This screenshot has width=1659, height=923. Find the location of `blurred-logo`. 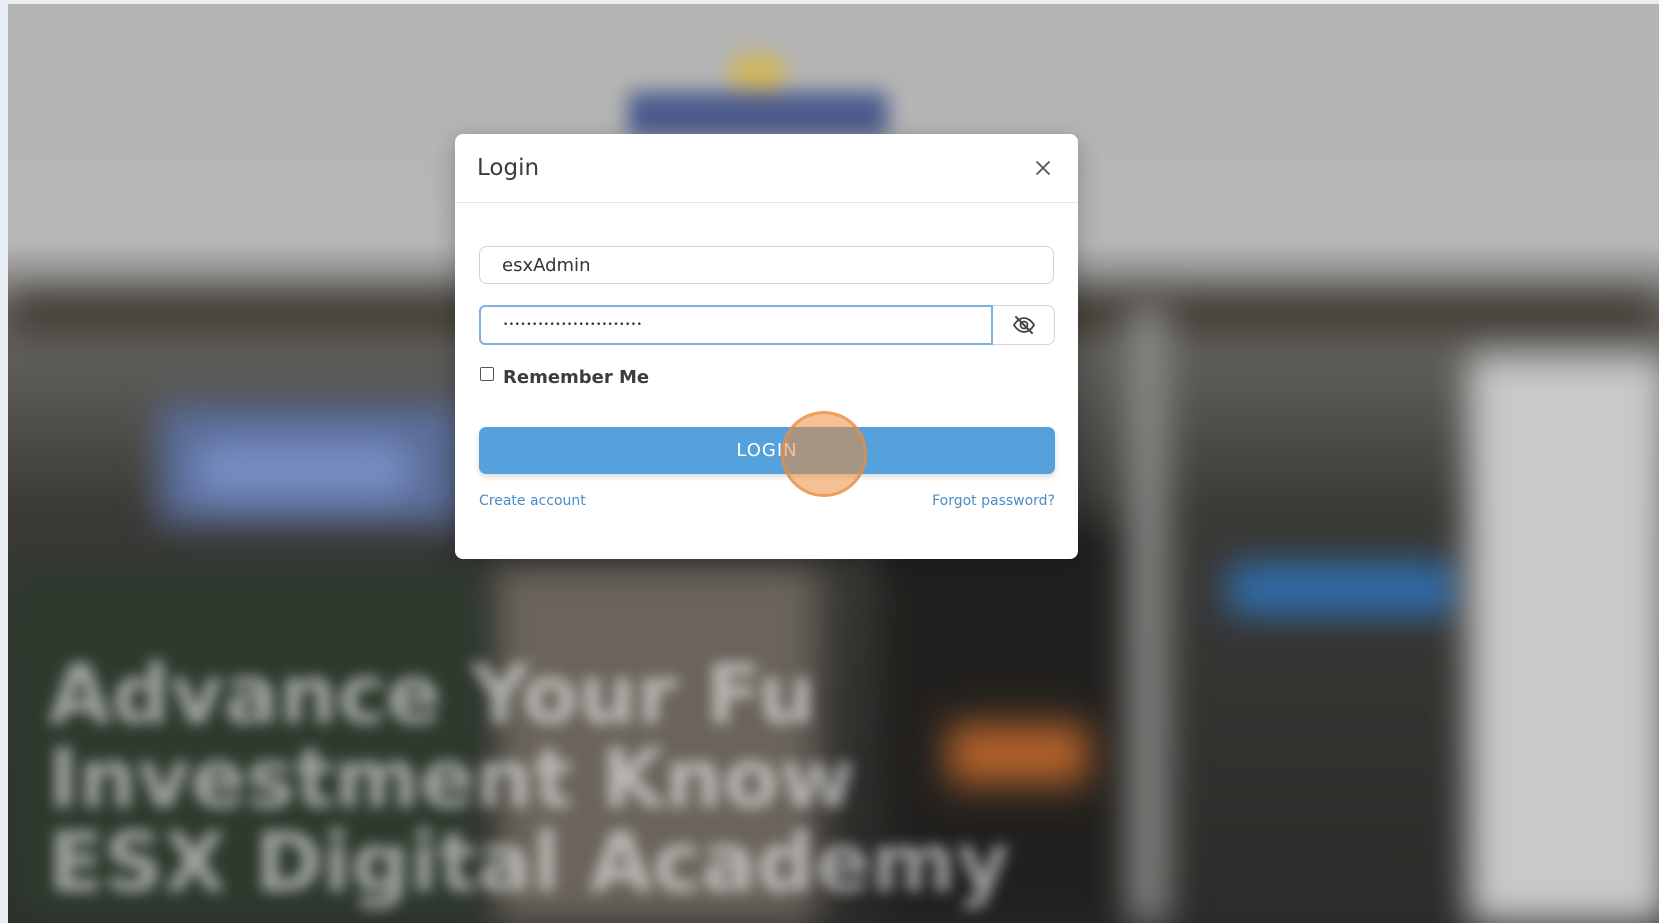

blurred-logo is located at coordinates (758, 87).